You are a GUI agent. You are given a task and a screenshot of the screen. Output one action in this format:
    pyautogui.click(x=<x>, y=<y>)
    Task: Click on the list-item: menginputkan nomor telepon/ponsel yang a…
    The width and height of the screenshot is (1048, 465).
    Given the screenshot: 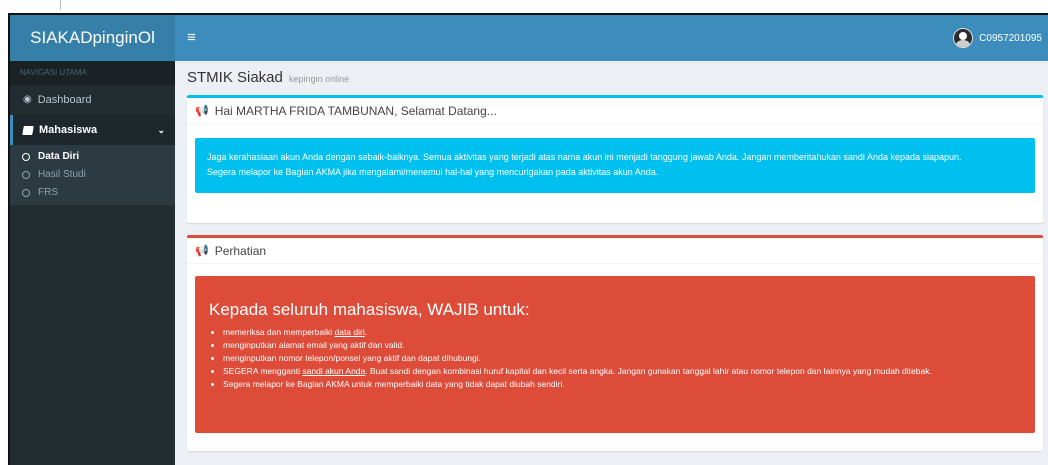 What is the action you would take?
    pyautogui.click(x=622, y=358)
    